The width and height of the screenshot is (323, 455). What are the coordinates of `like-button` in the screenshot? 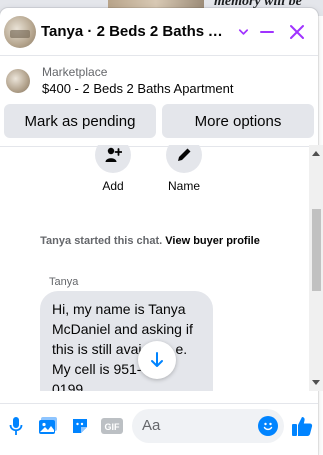 It's located at (302, 426).